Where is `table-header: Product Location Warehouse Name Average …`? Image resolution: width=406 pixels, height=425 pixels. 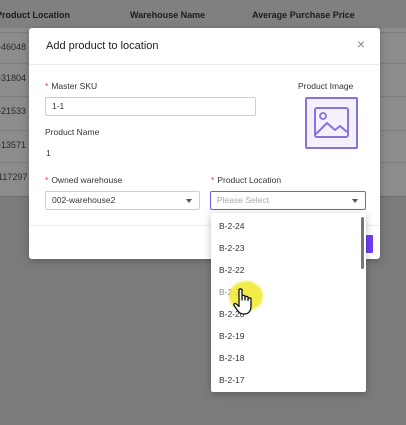 table-header: Product Location Warehouse Name Average … is located at coordinates (203, 14).